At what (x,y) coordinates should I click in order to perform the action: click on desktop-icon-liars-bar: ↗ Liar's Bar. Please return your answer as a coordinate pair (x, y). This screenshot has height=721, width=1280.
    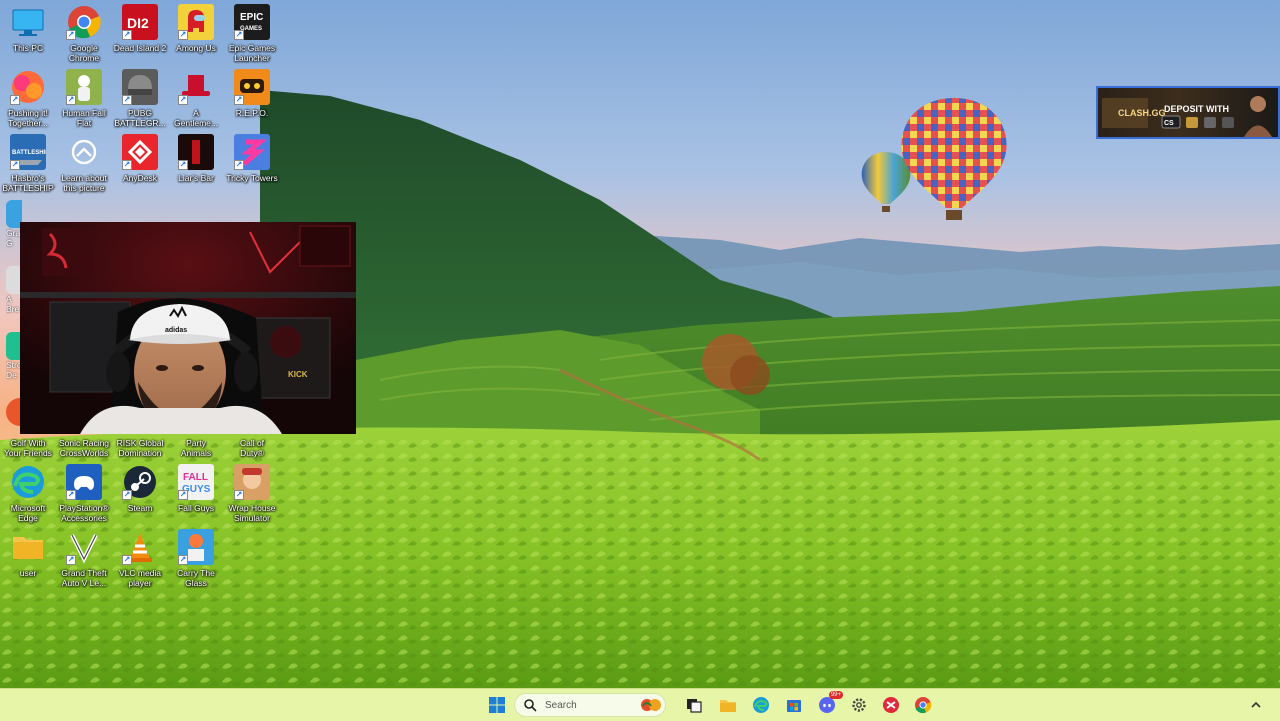
    Looking at the image, I should click on (196, 166).